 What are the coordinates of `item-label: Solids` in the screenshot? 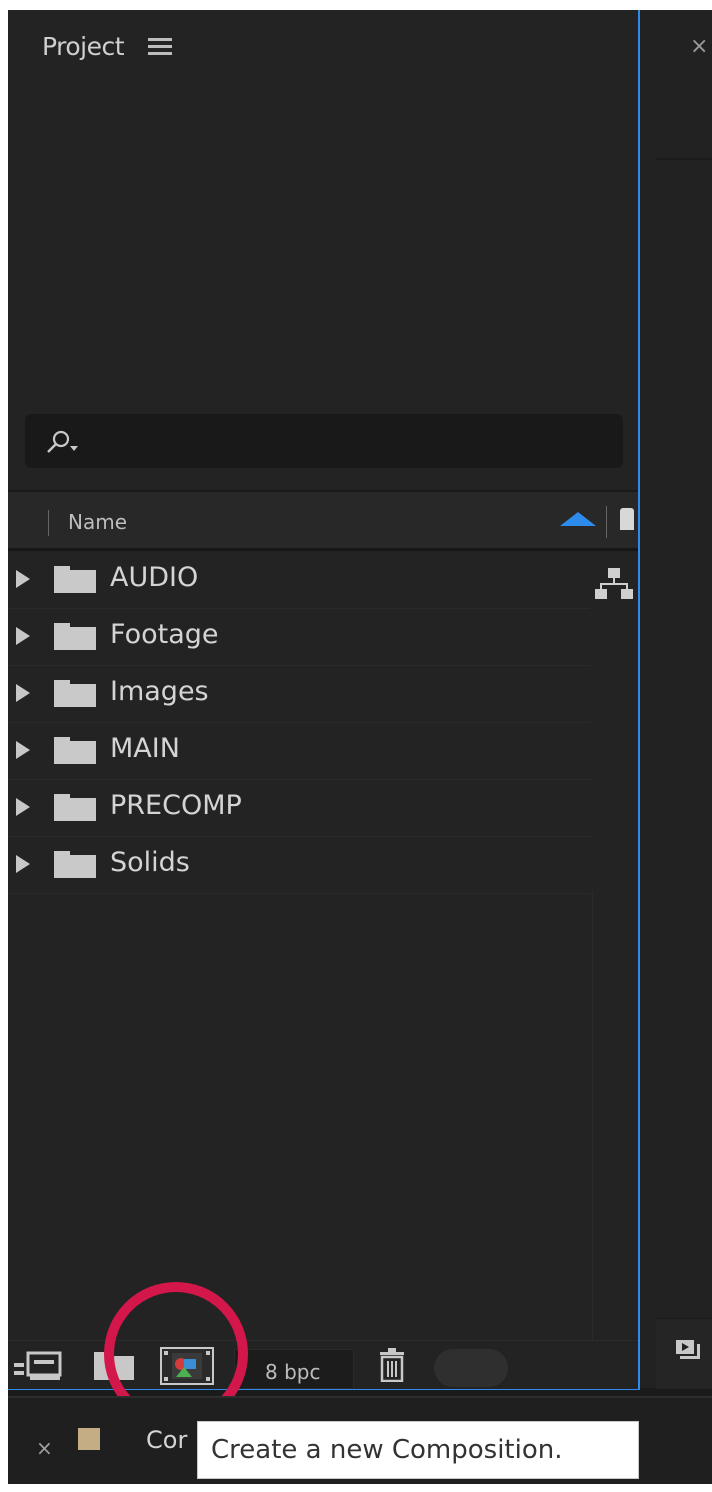 It's located at (150, 862).